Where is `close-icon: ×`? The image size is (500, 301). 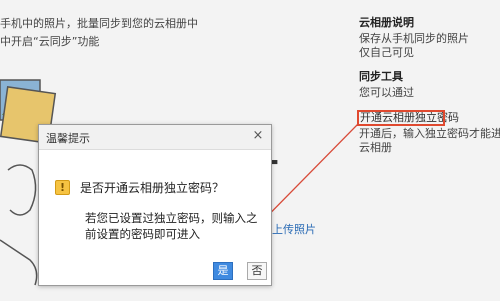 close-icon: × is located at coordinates (258, 136).